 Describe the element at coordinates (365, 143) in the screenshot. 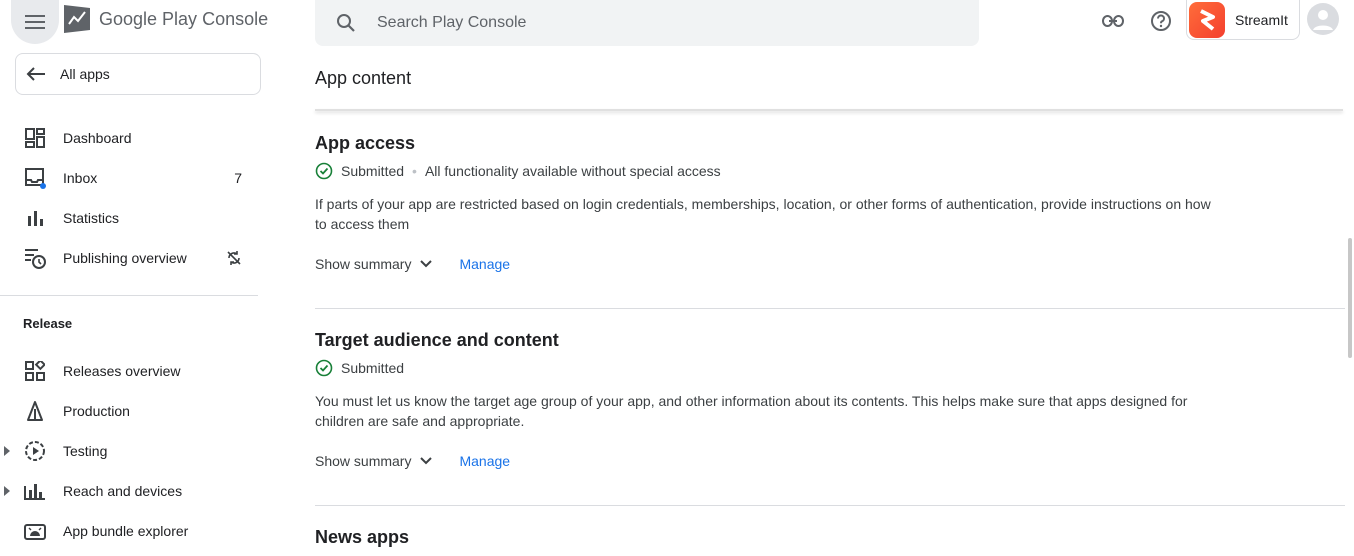

I see `section-title: App access` at that location.